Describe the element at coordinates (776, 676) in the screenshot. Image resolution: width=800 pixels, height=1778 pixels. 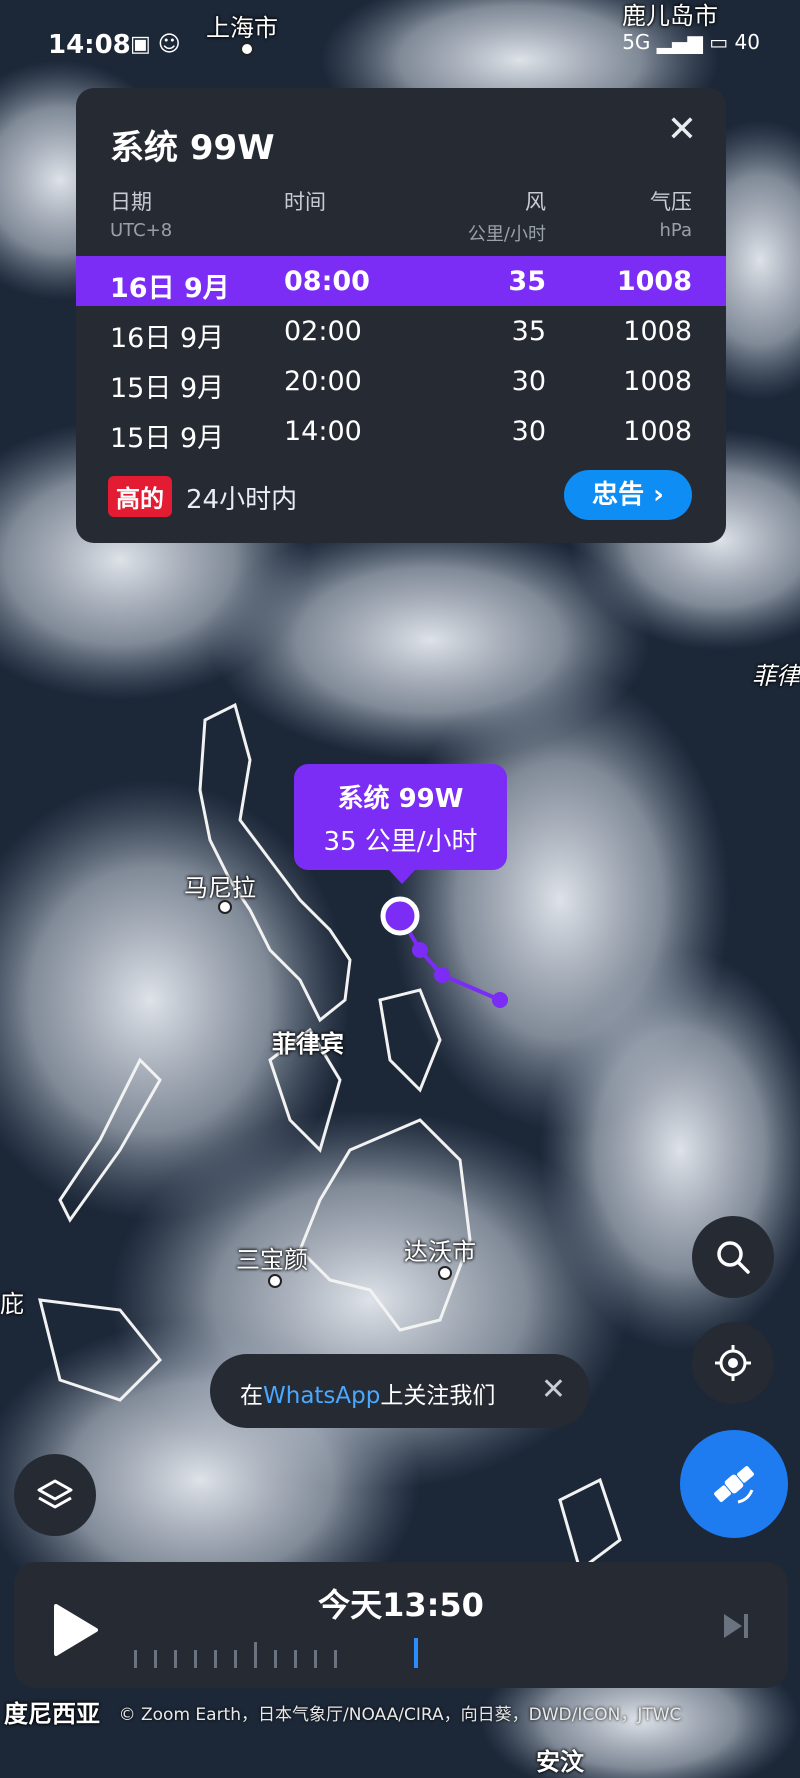
I see `place-philippines-sea: 菲律` at that location.